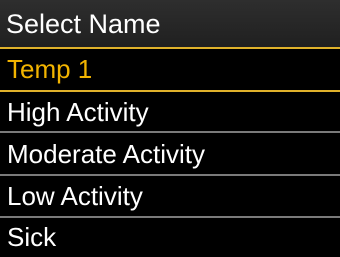  What do you see at coordinates (32, 237) in the screenshot?
I see `list-item-label: Sick` at bounding box center [32, 237].